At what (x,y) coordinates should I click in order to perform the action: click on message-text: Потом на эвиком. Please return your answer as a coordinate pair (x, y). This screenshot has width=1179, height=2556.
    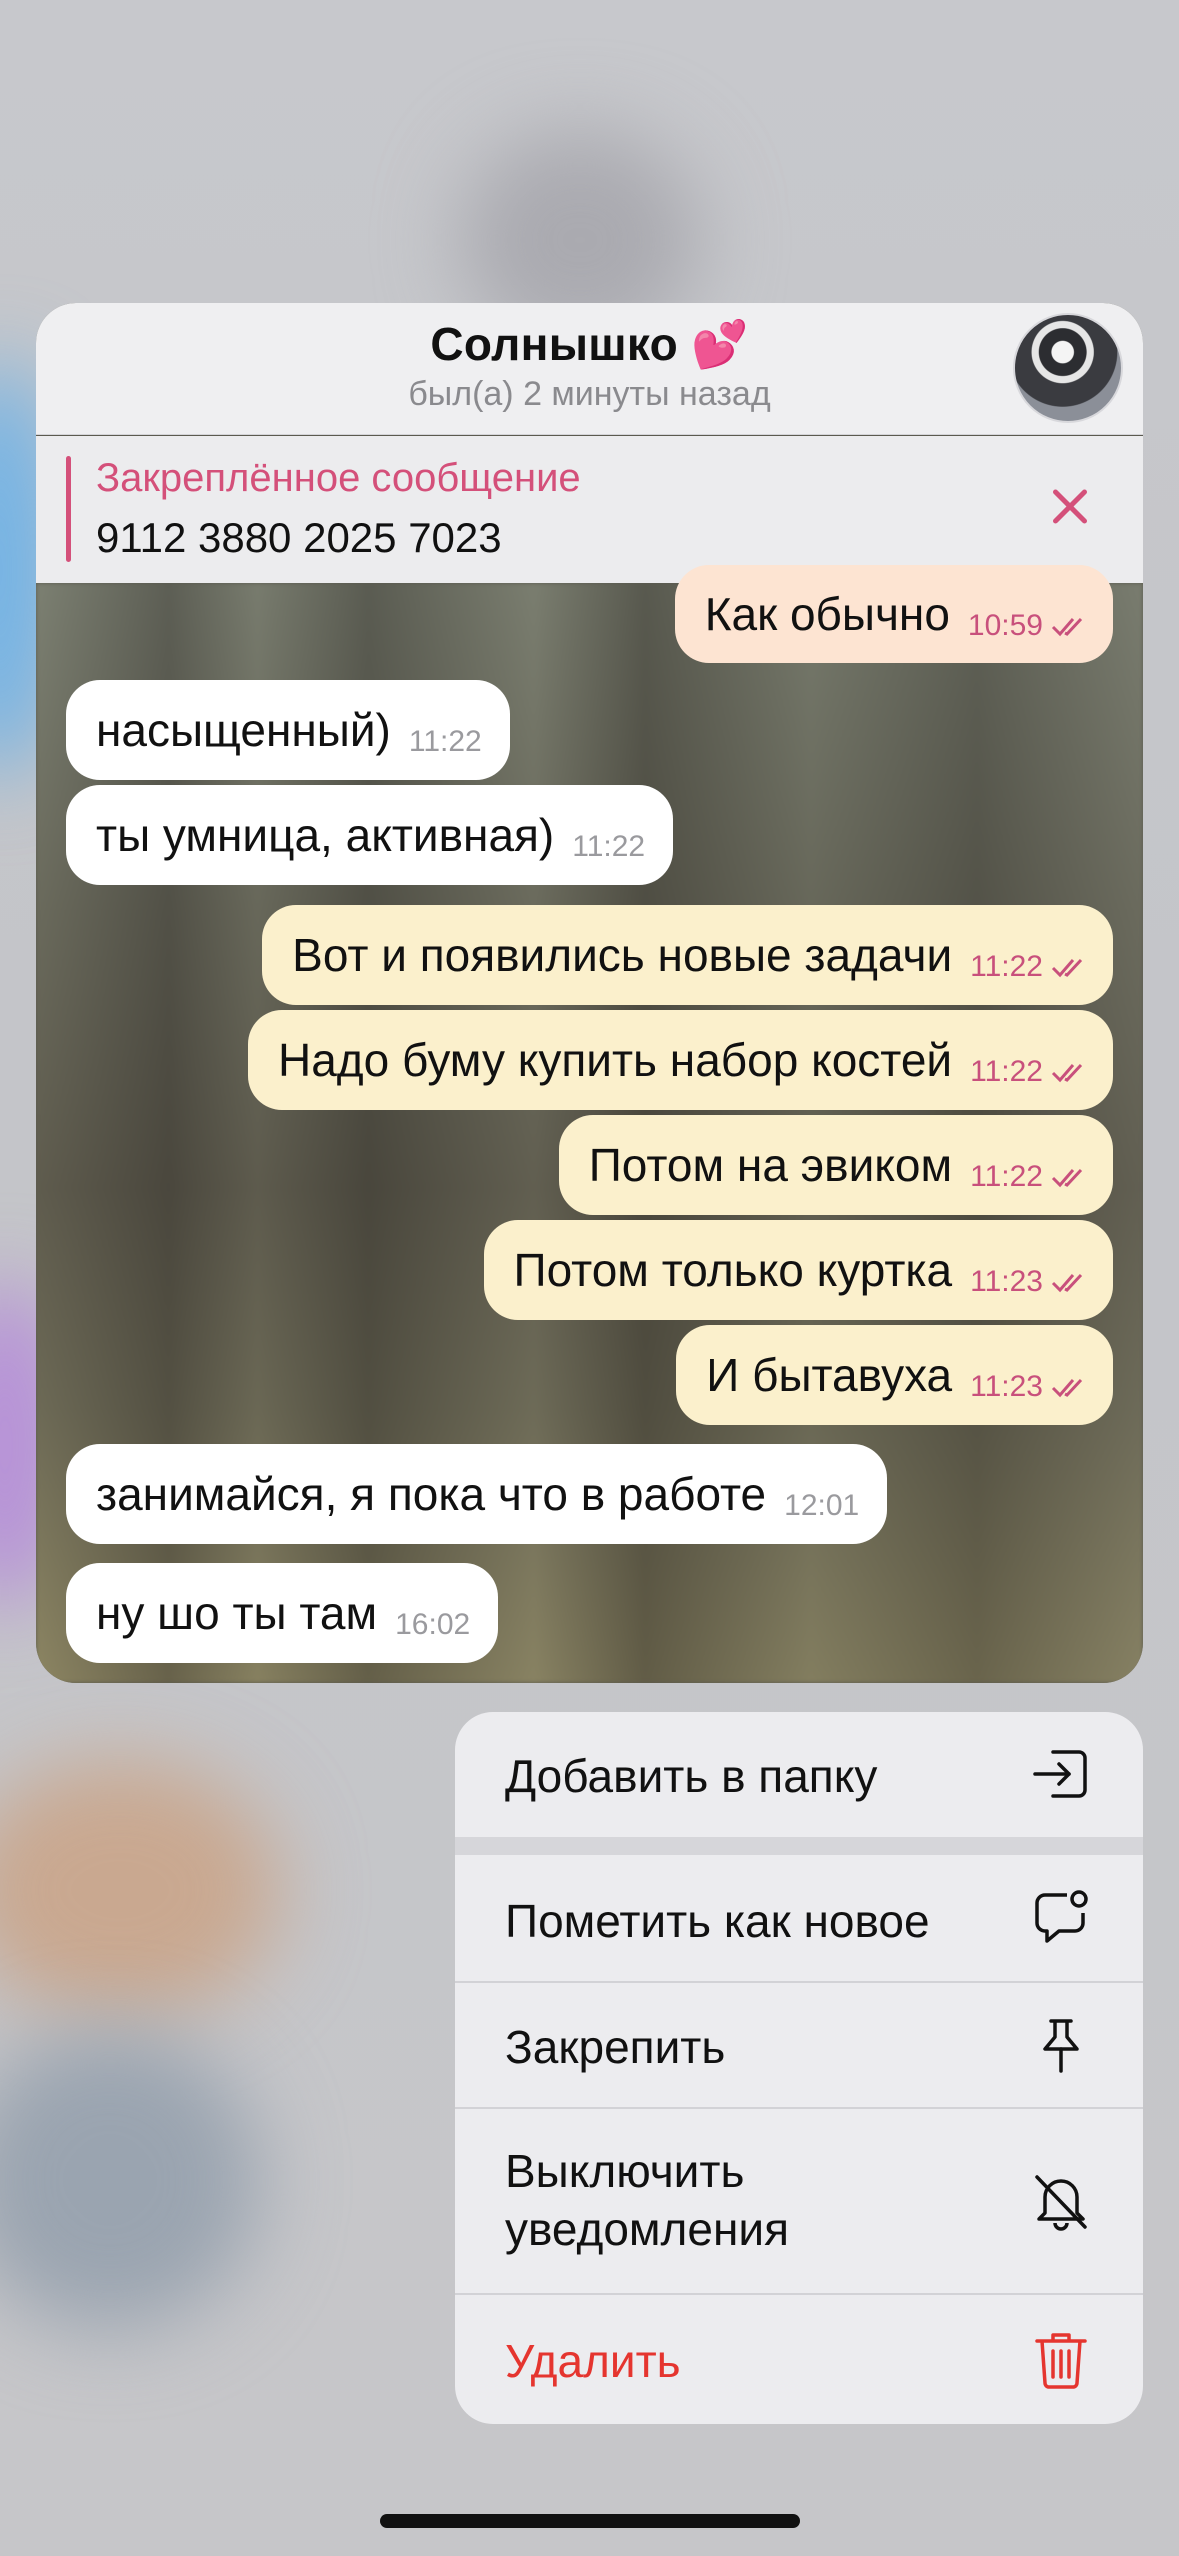
    Looking at the image, I should click on (770, 1165).